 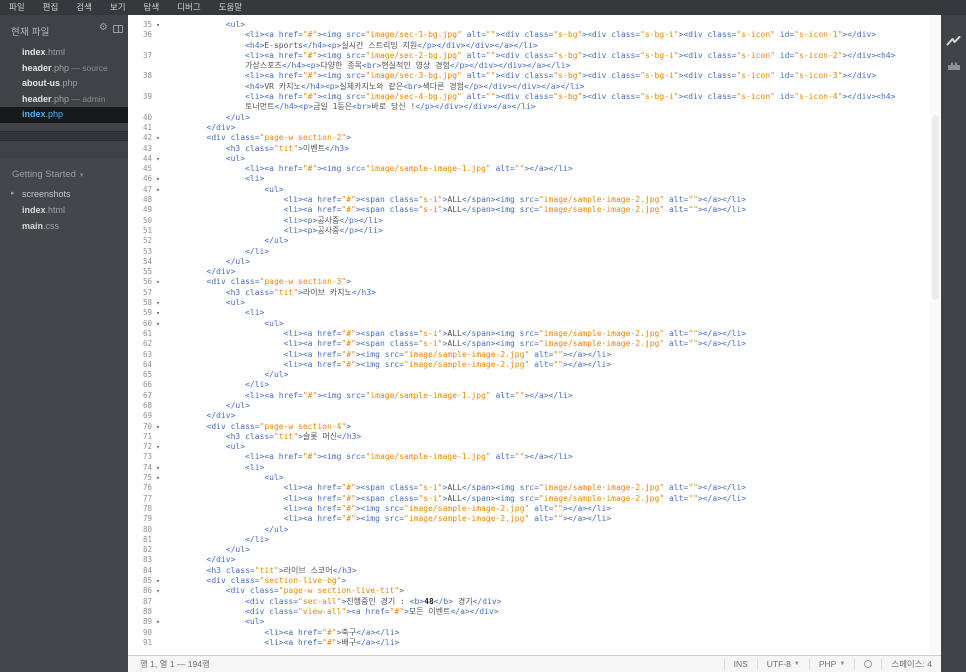 I want to click on insert-mode-indicator: INS, so click(x=740, y=664).